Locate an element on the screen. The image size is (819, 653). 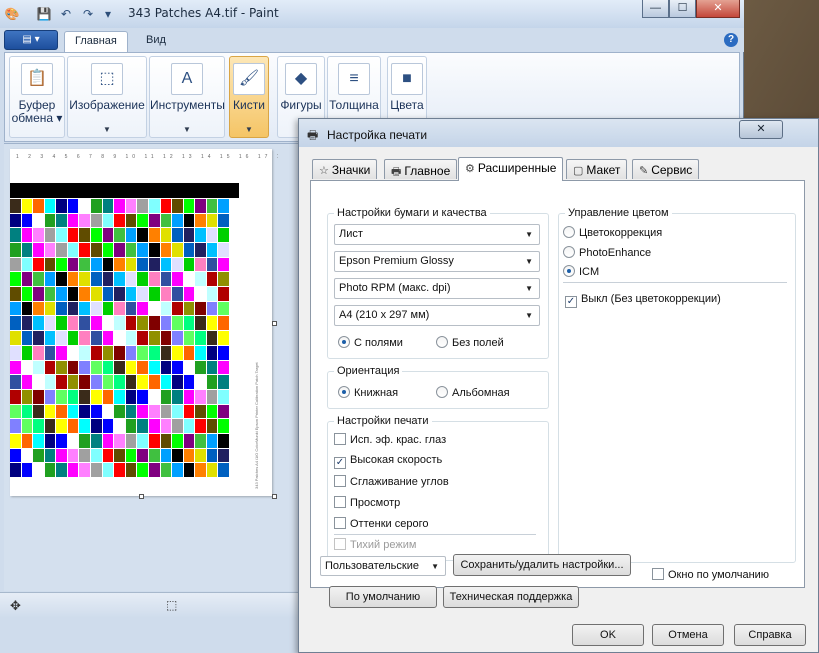
radio-dot is located at coordinates (344, 342).